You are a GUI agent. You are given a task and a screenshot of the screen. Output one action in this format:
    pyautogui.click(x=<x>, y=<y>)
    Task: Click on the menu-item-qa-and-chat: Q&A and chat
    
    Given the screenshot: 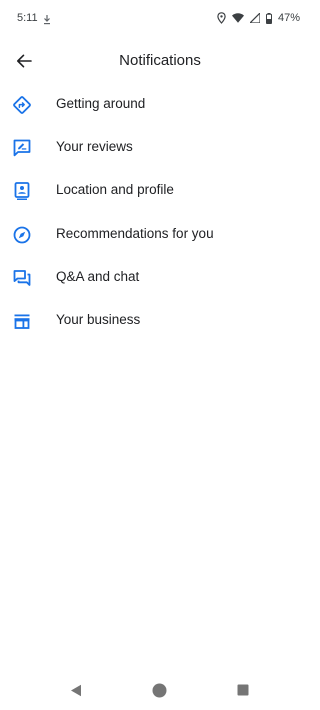 What is the action you would take?
    pyautogui.click(x=160, y=277)
    